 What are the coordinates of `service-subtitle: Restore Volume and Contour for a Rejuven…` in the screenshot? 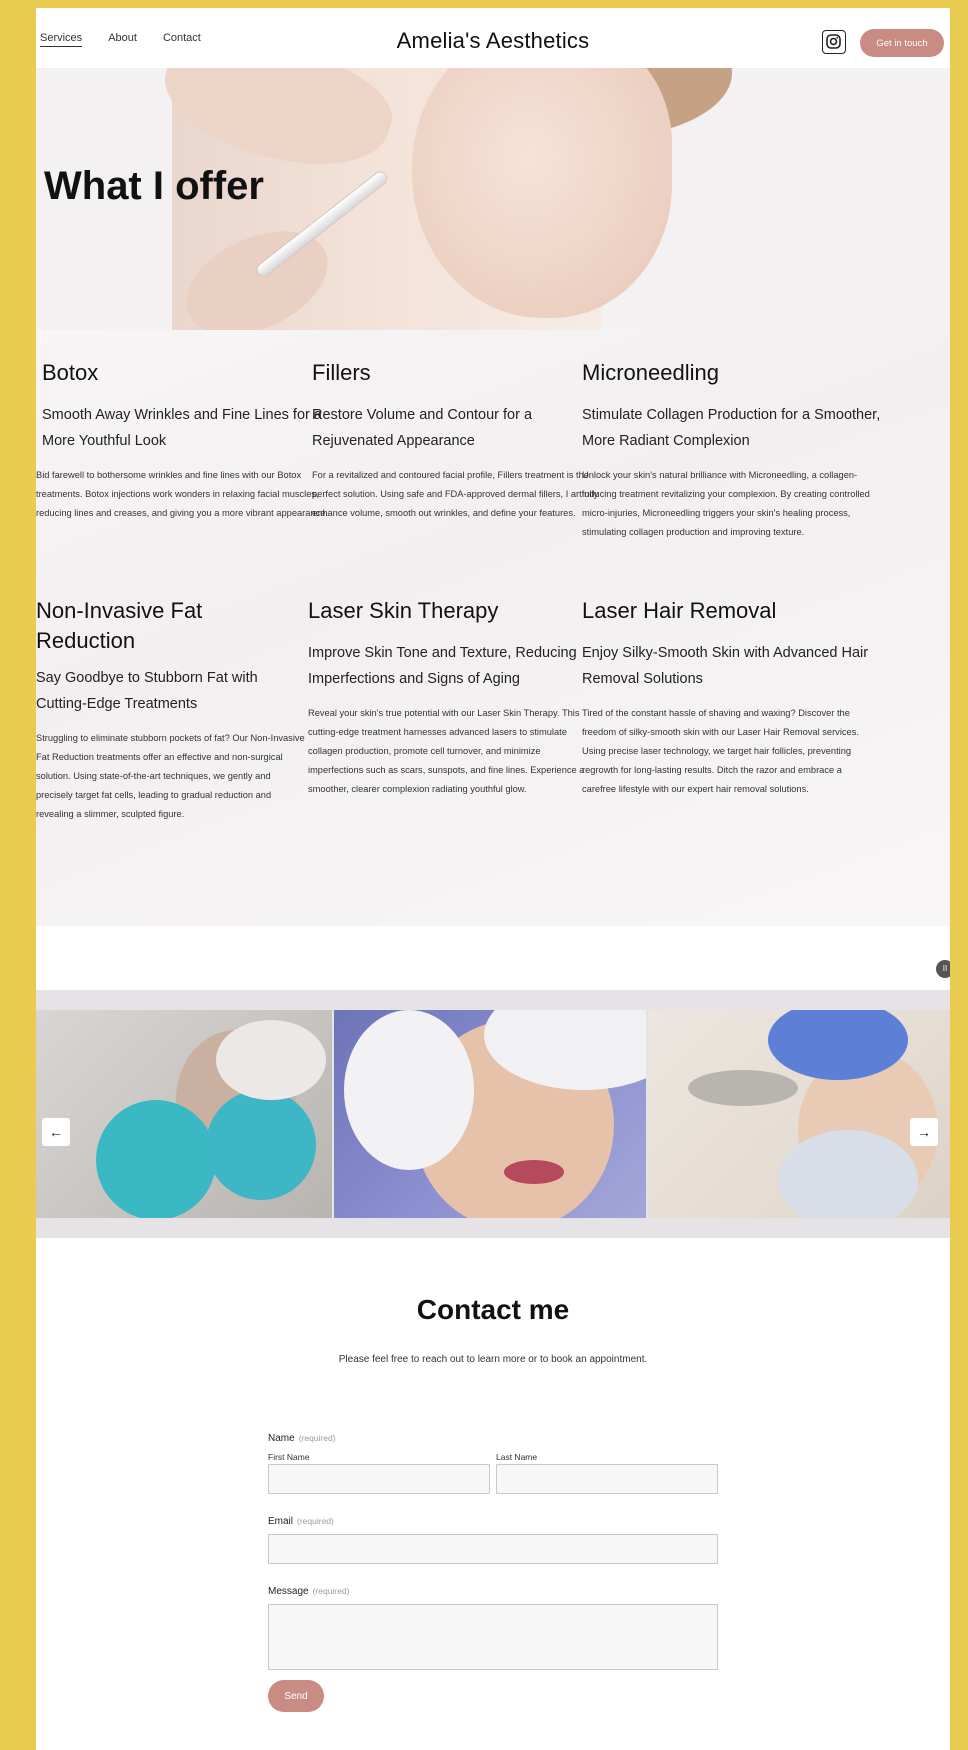 It's located at (422, 427).